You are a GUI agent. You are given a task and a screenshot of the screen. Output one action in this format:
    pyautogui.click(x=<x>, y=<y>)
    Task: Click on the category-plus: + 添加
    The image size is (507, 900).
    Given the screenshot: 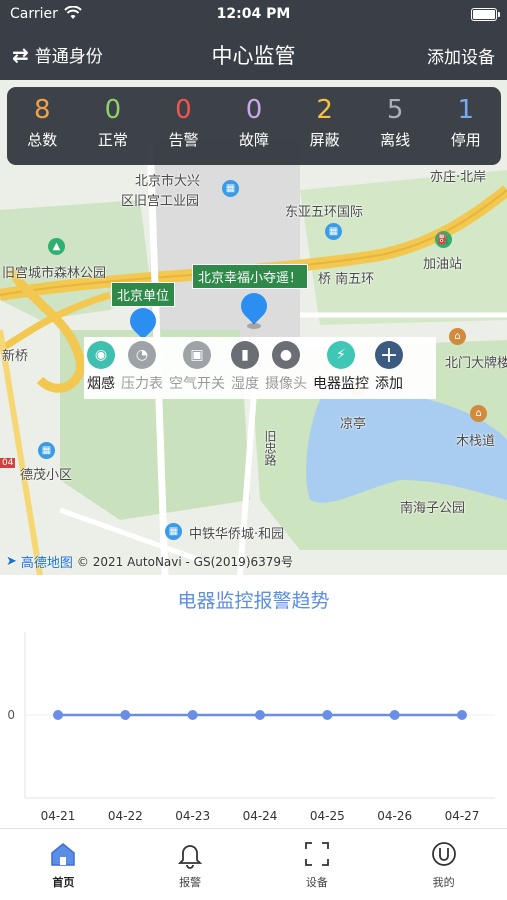 What is the action you would take?
    pyautogui.click(x=389, y=368)
    